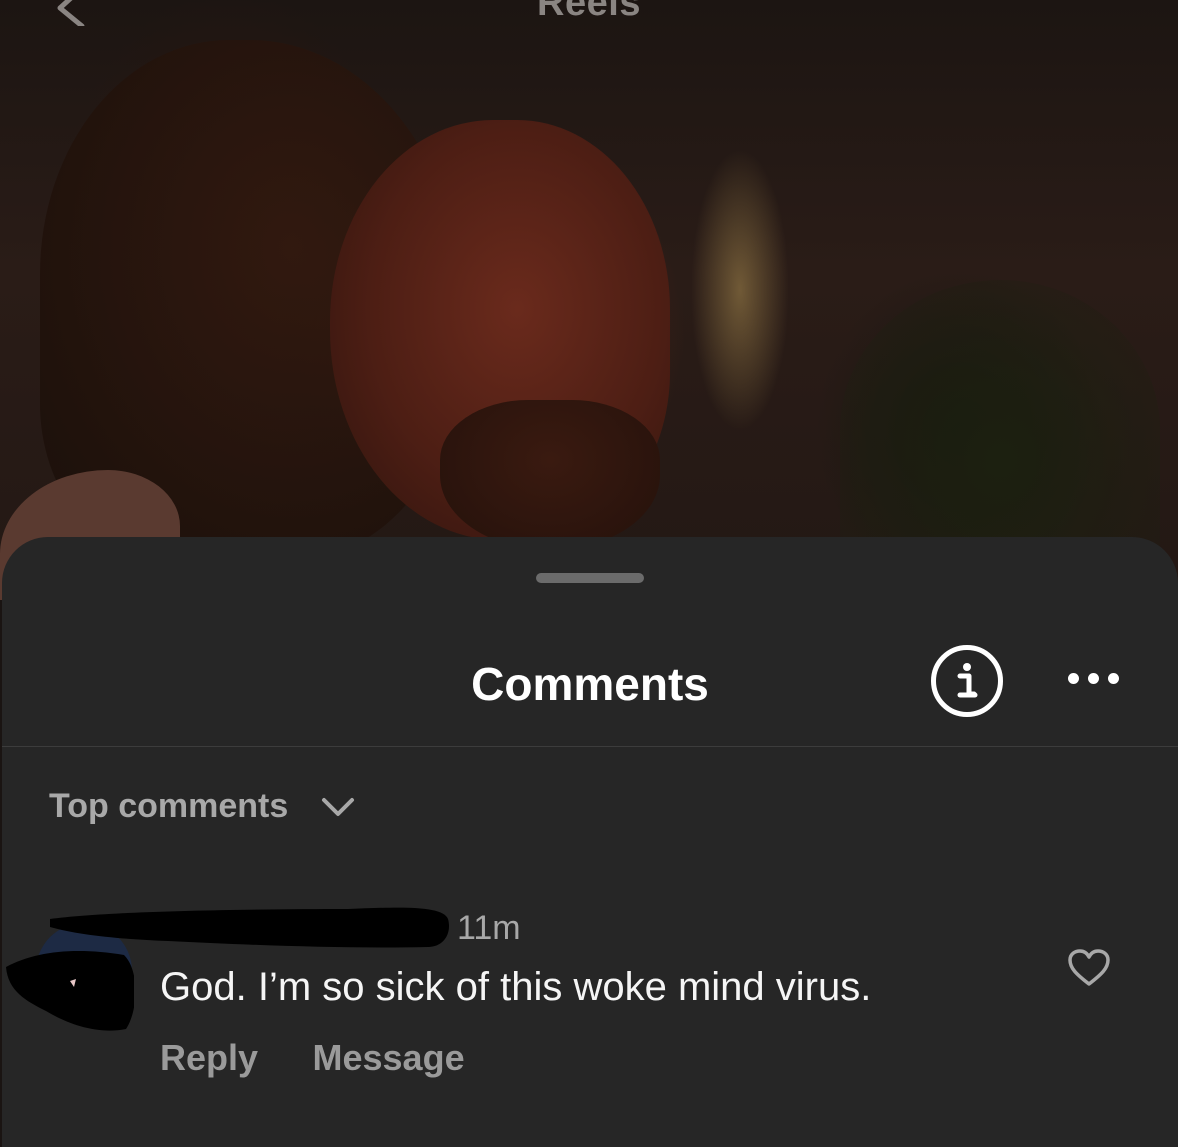 This screenshot has height=1147, width=1178. I want to click on top-bar: Reels, so click(589, 25).